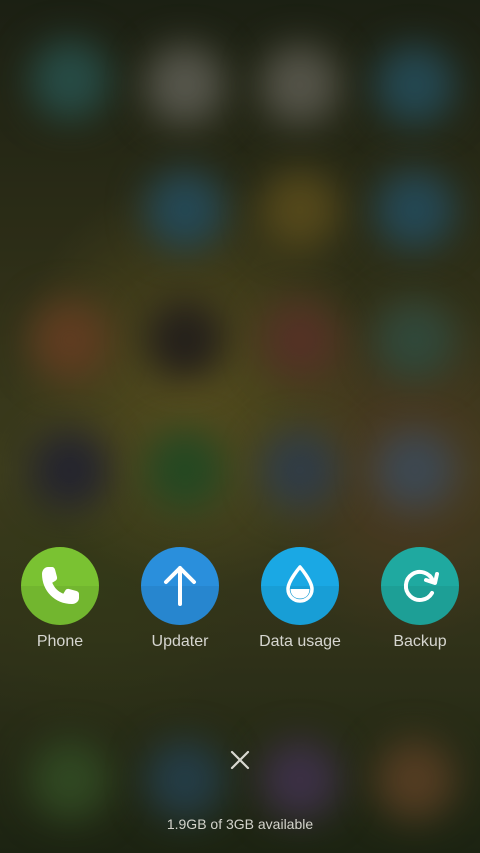 This screenshot has width=480, height=853. What do you see at coordinates (420, 641) in the screenshot?
I see `shortcut-label: Backup` at bounding box center [420, 641].